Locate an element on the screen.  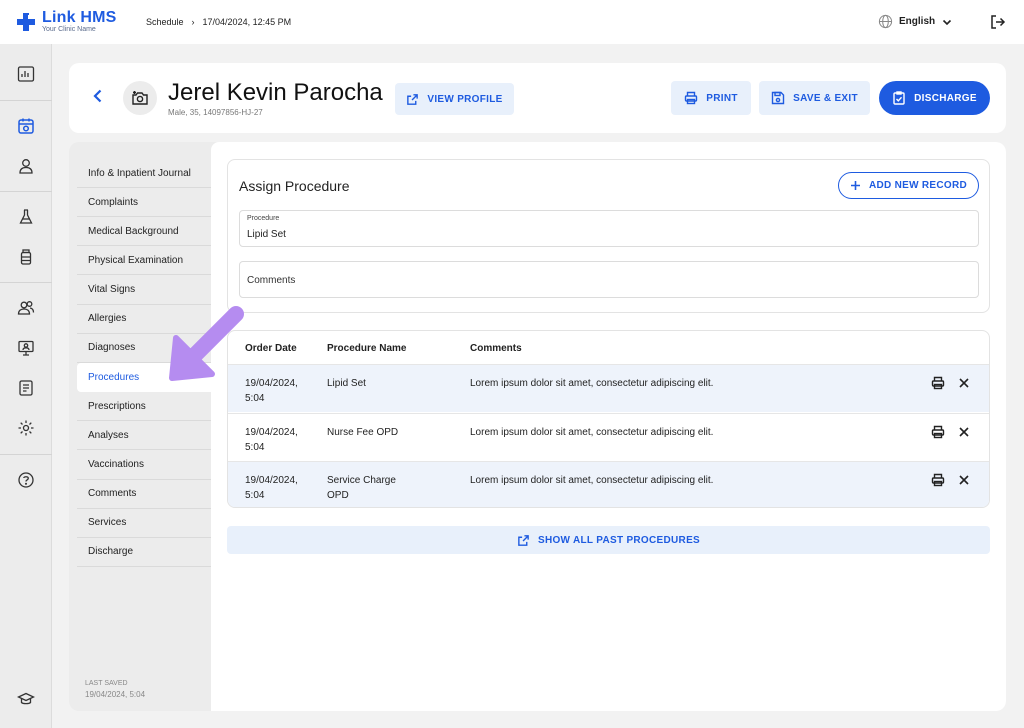
rail-dashboard is located at coordinates (26, 74).